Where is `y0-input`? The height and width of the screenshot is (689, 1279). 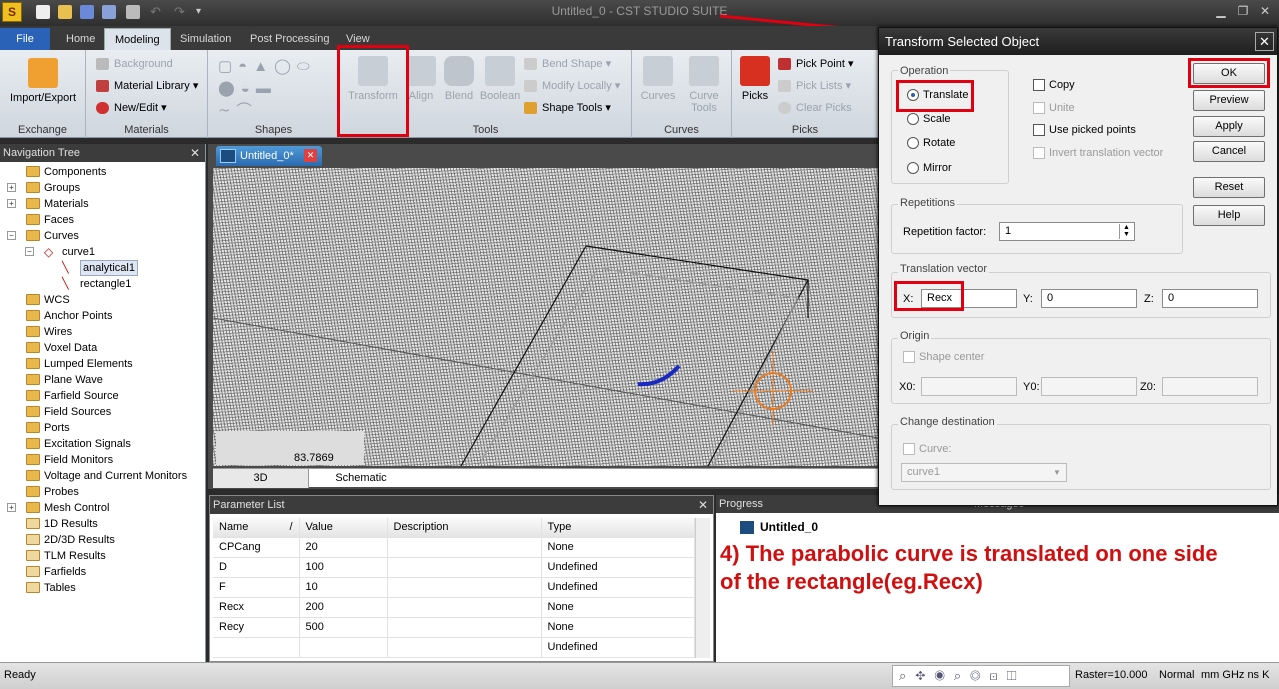
y0-input is located at coordinates (1089, 386).